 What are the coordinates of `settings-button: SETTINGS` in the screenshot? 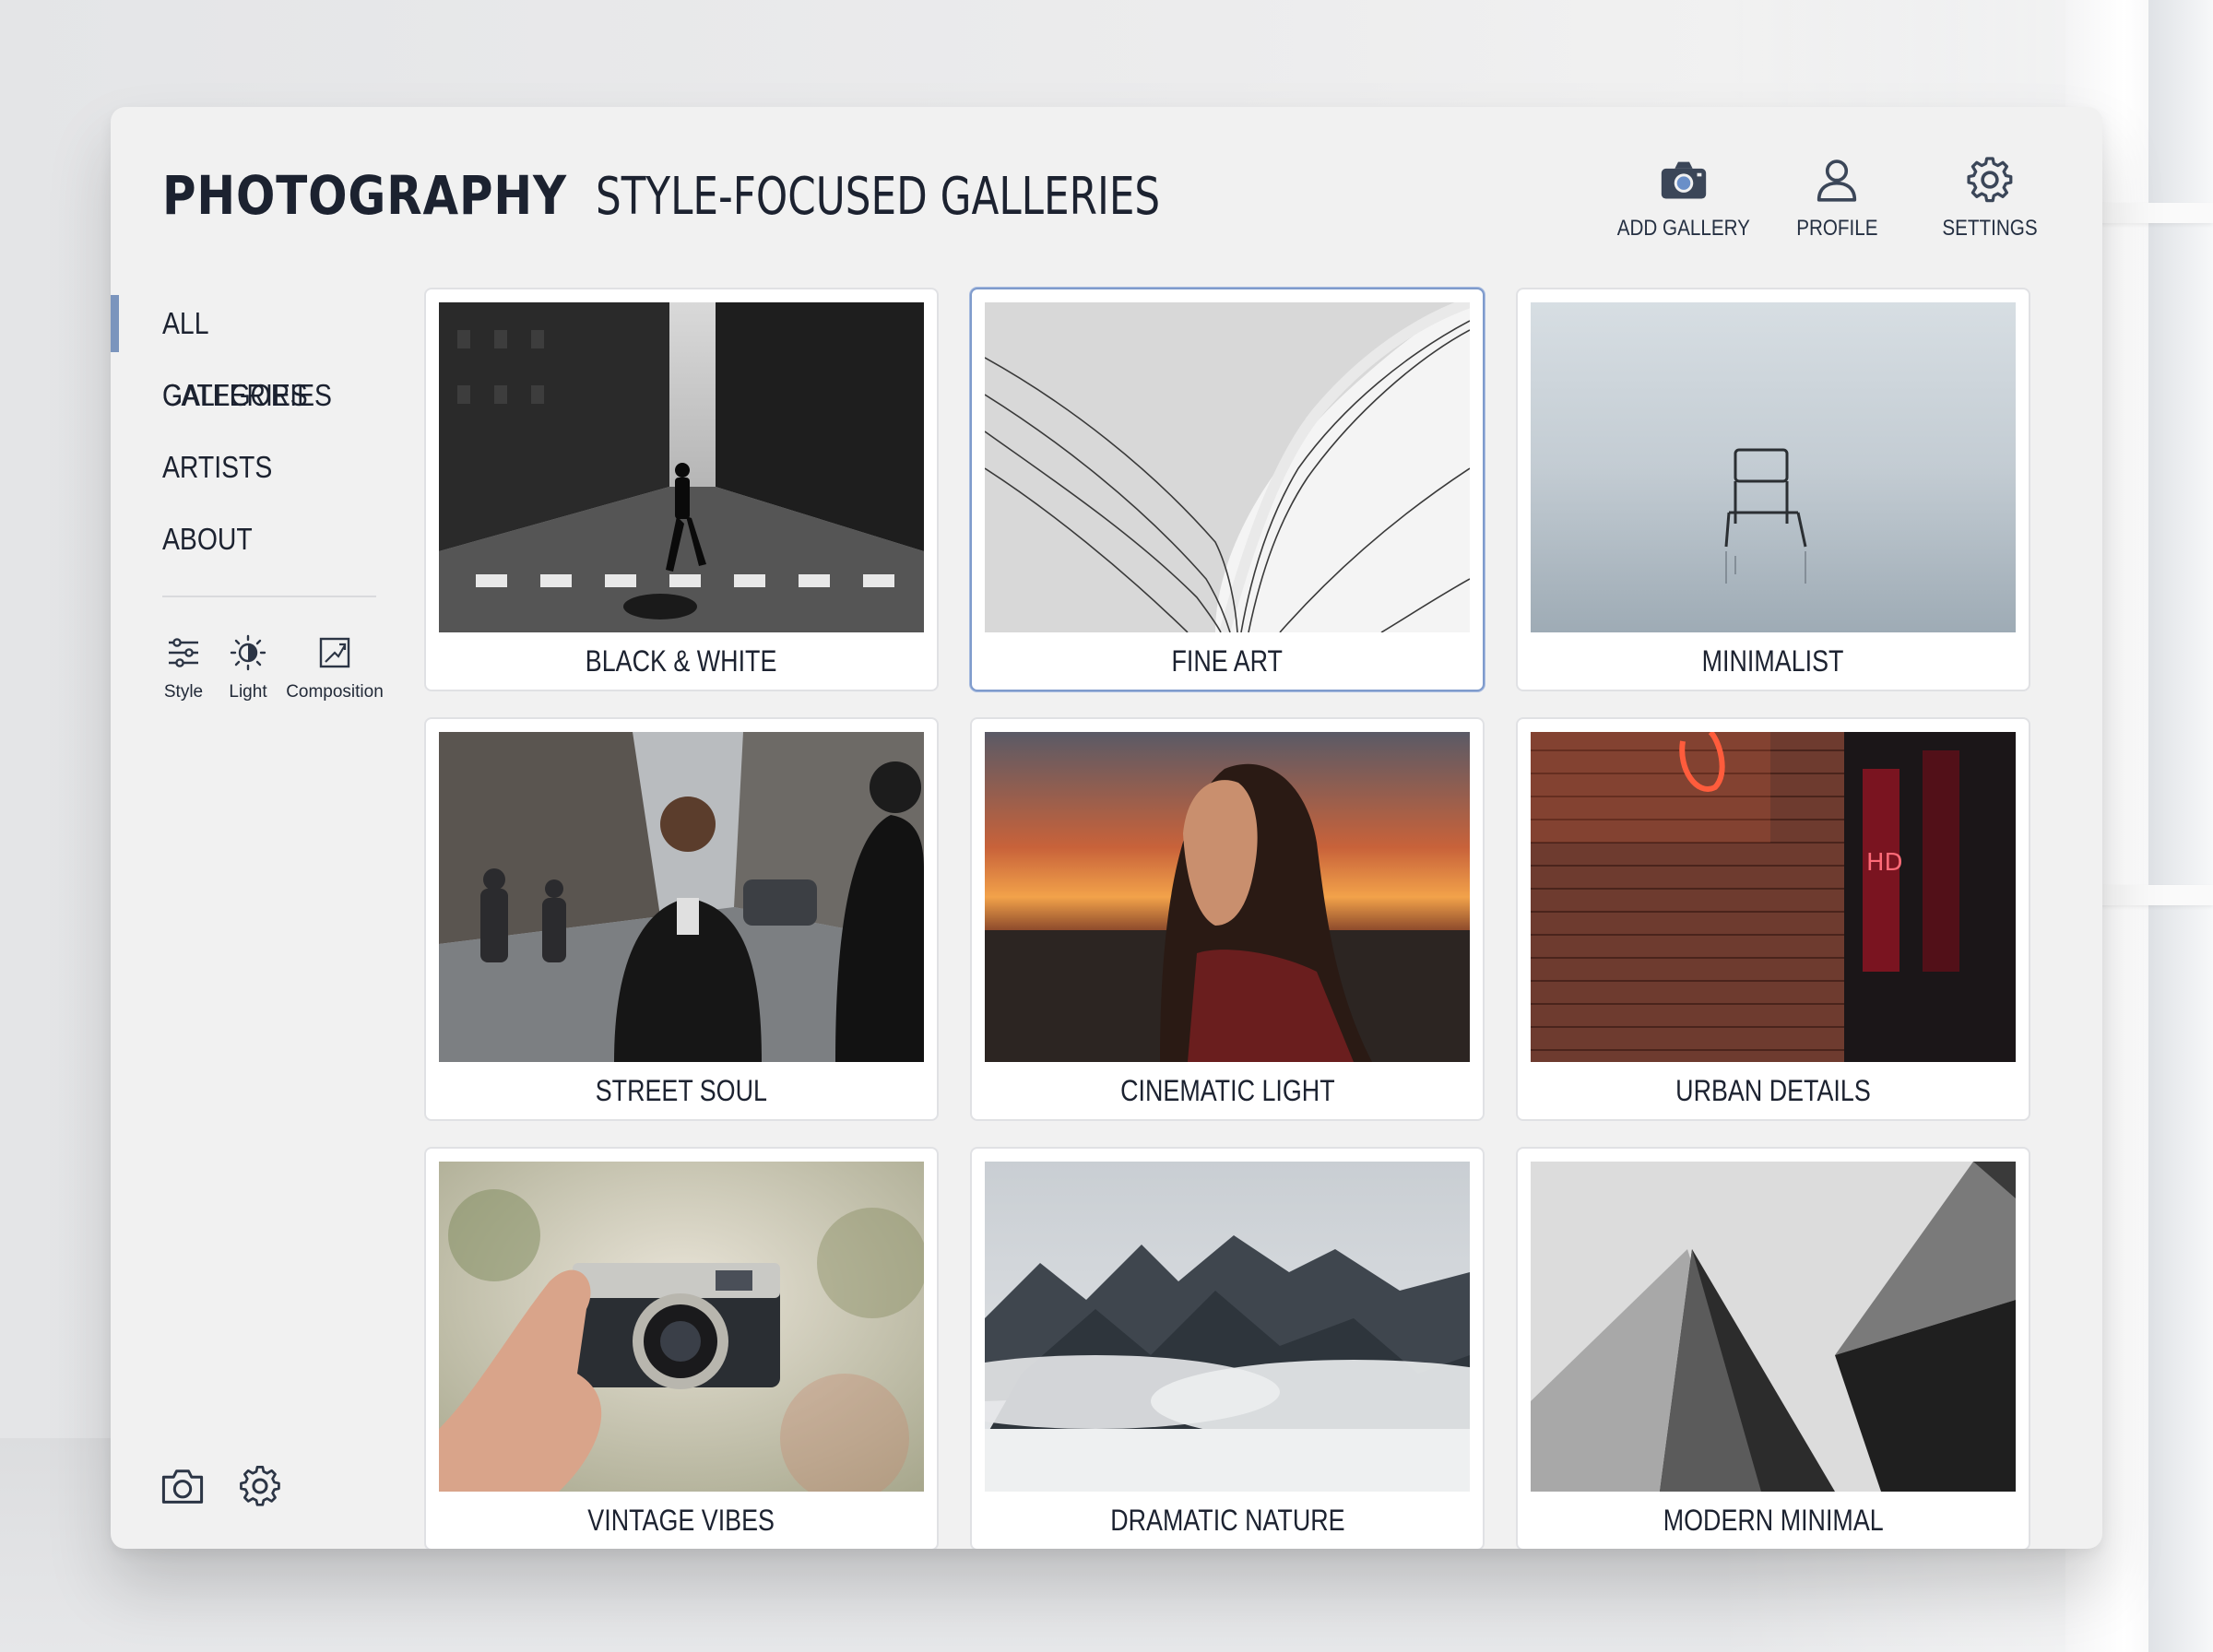 It's located at (1989, 197).